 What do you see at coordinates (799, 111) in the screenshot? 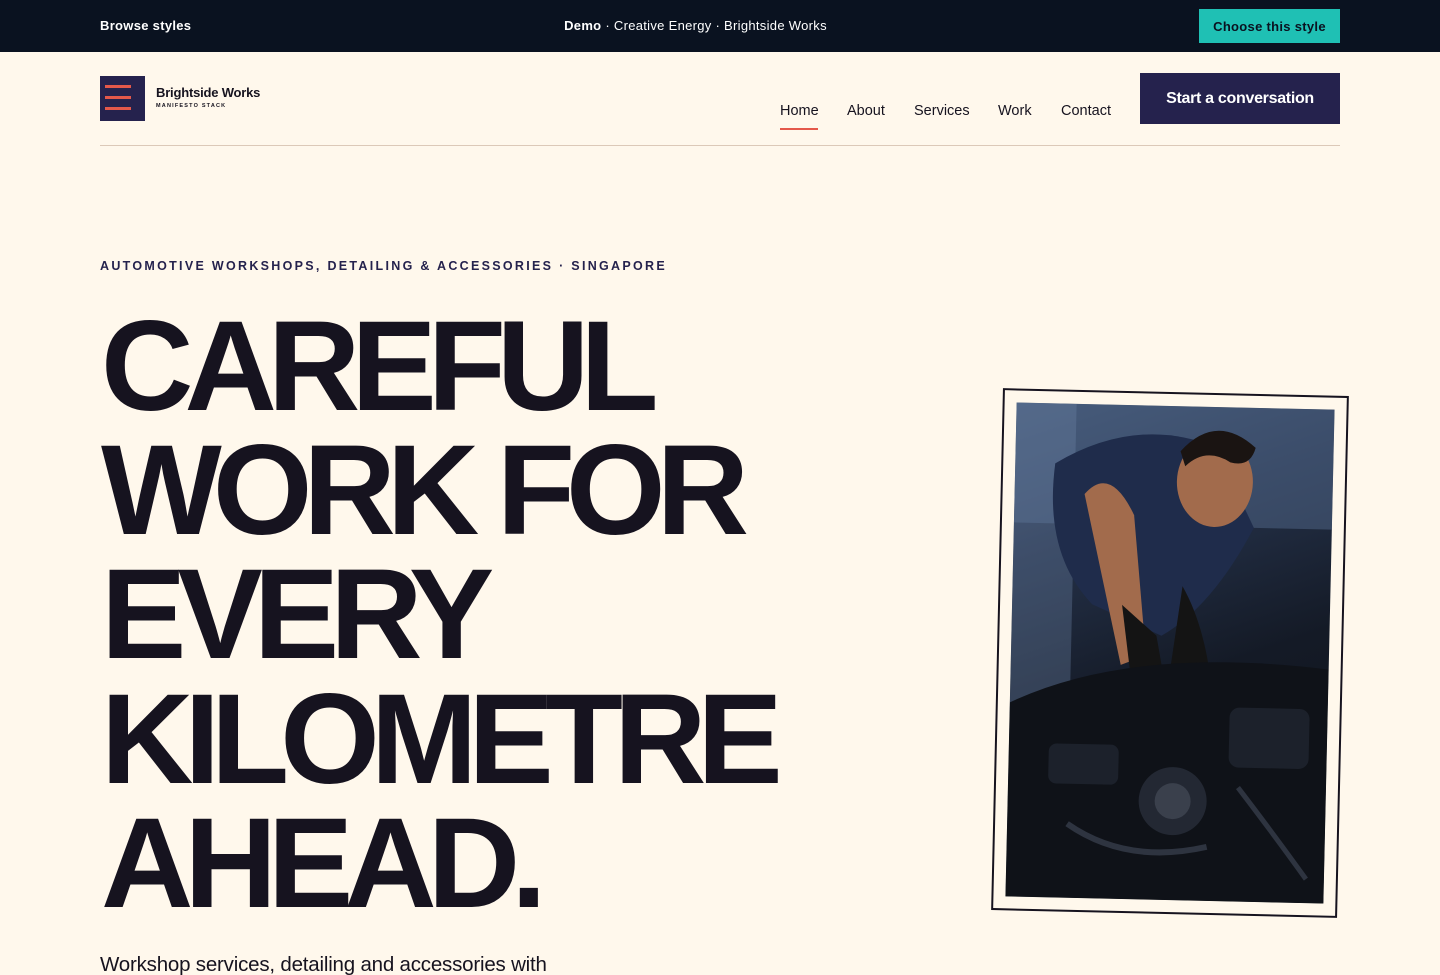
I see `nav-home: Home` at bounding box center [799, 111].